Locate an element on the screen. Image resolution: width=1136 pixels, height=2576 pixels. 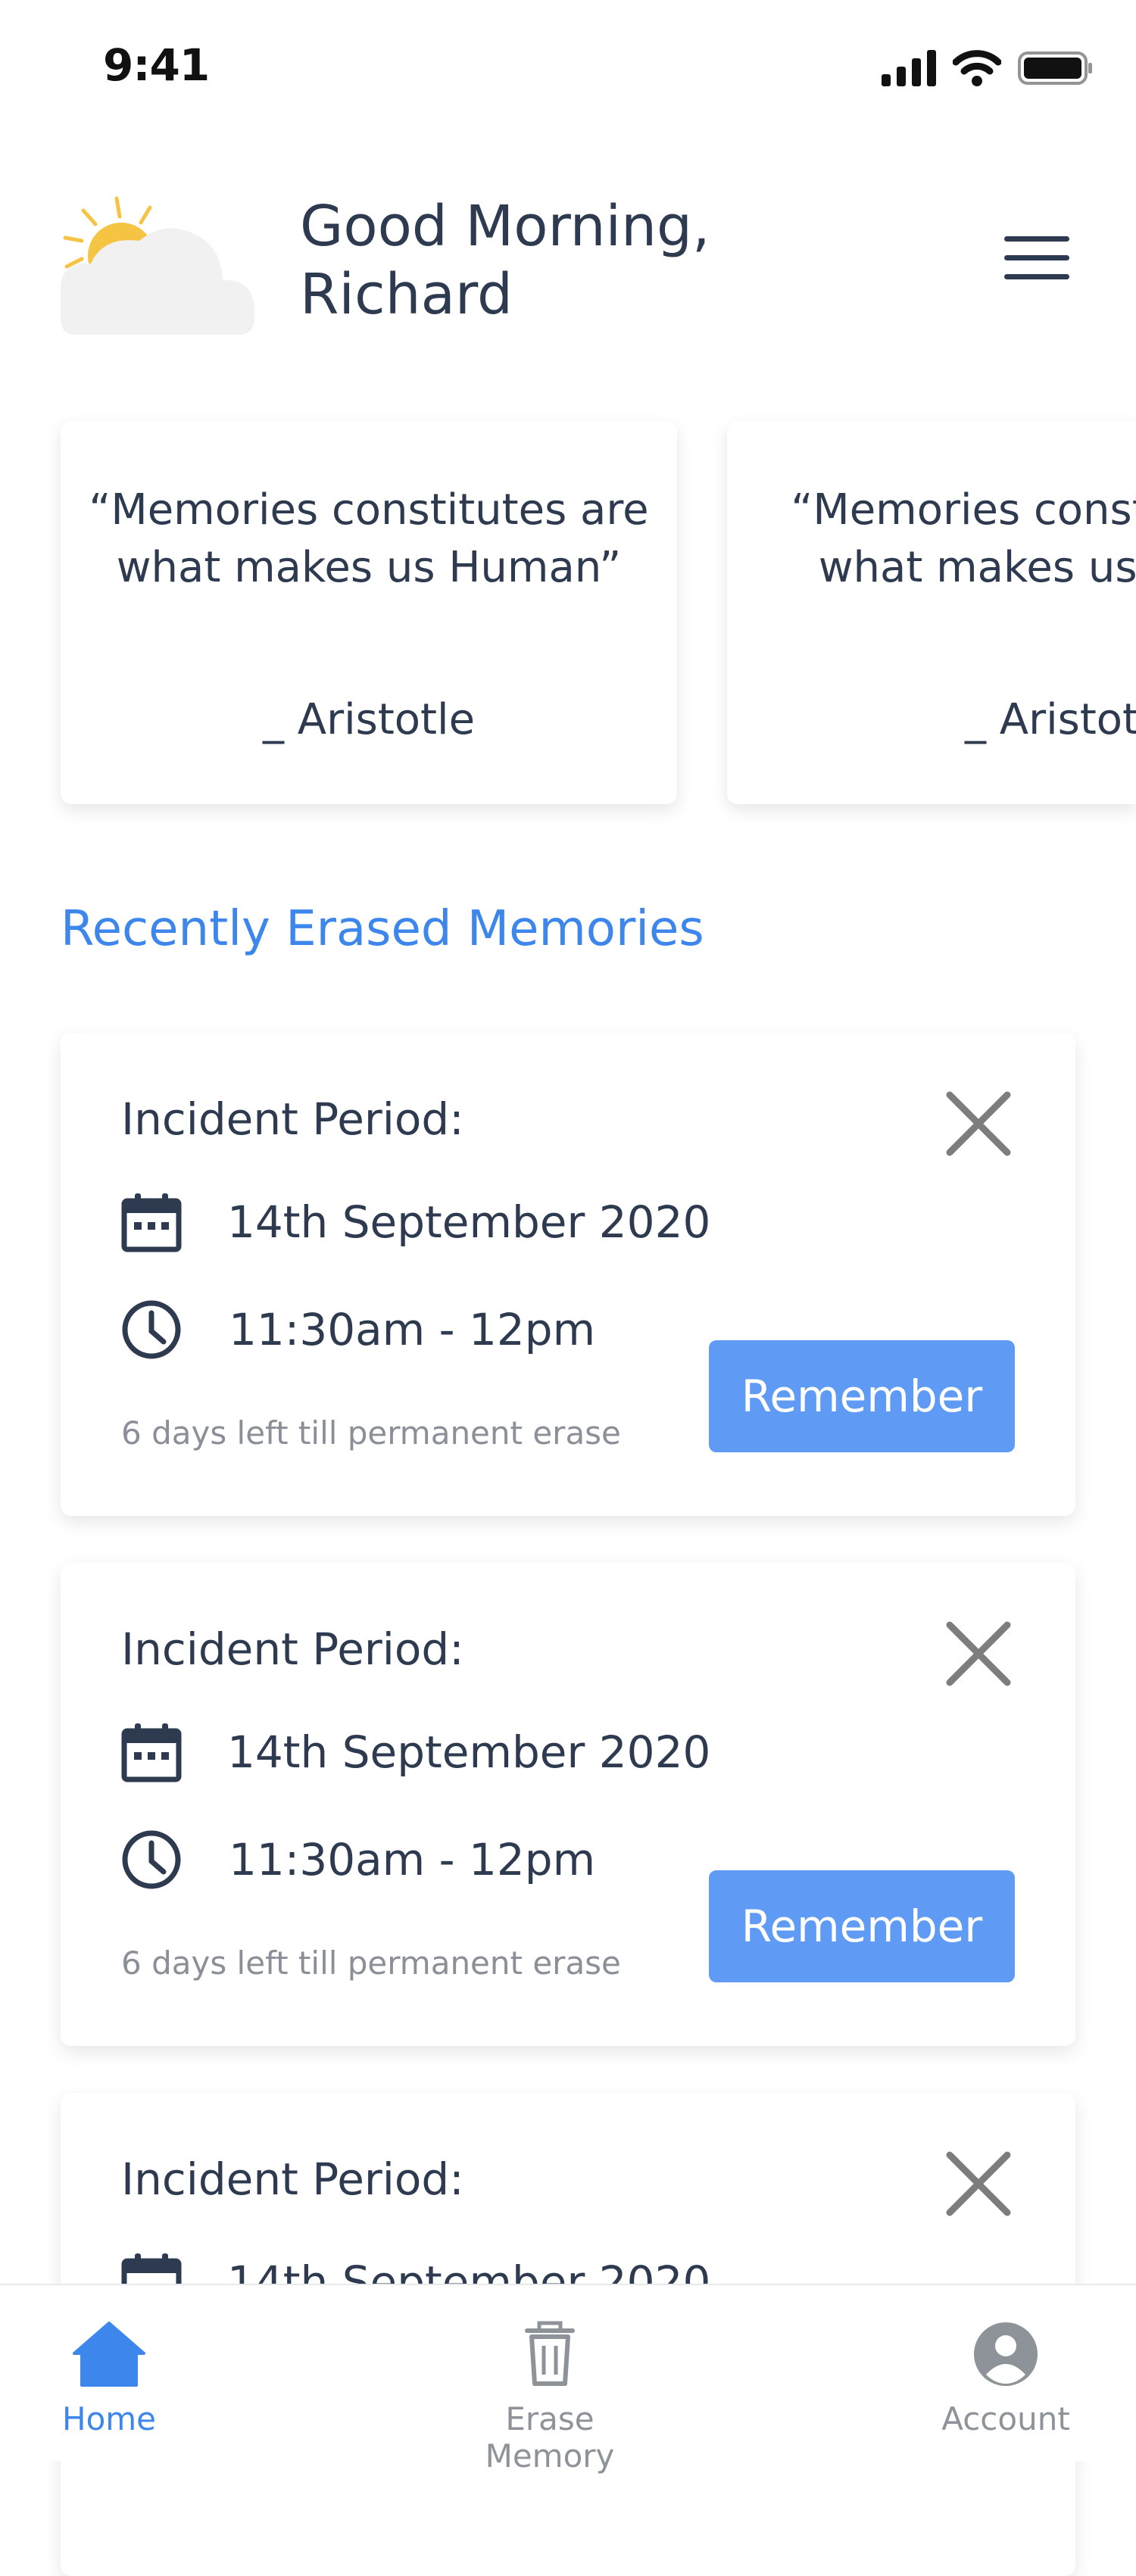
status-icons is located at coordinates (988, 68).